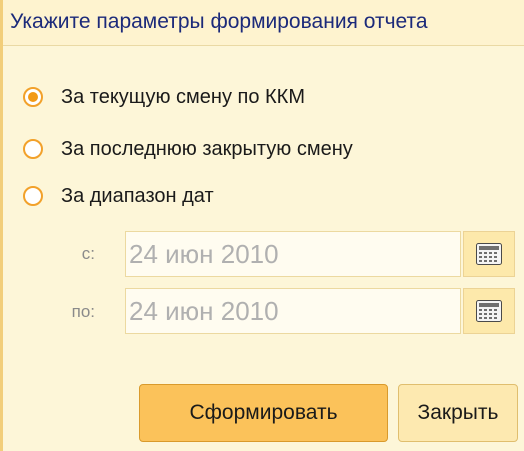  I want to click on dialog-title: Укажите параметры формирования отчета, so click(219, 21).